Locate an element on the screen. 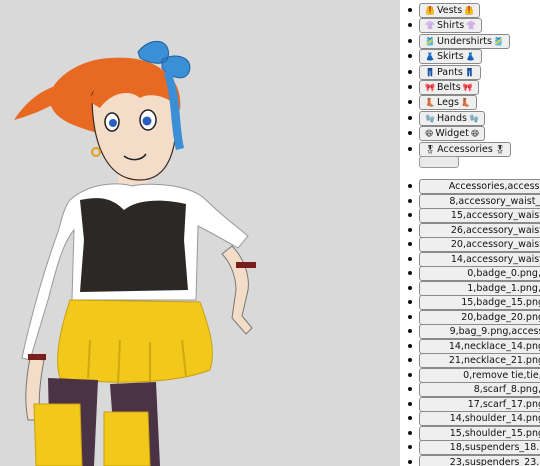 The width and height of the screenshot is (540, 466). accessory-button: 15,shoulder_15.png,shoulder is located at coordinates (479, 433).